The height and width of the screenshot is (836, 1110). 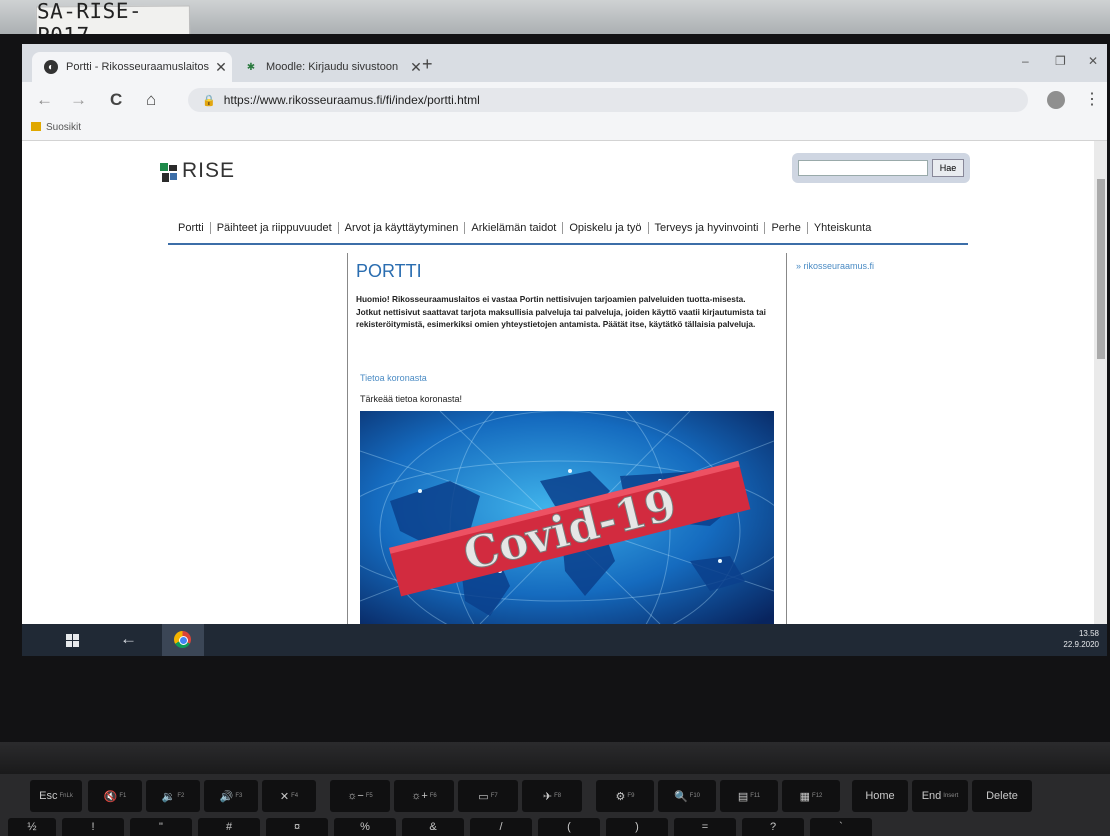 I want to click on key-f8: ✈ F8, so click(x=552, y=796).